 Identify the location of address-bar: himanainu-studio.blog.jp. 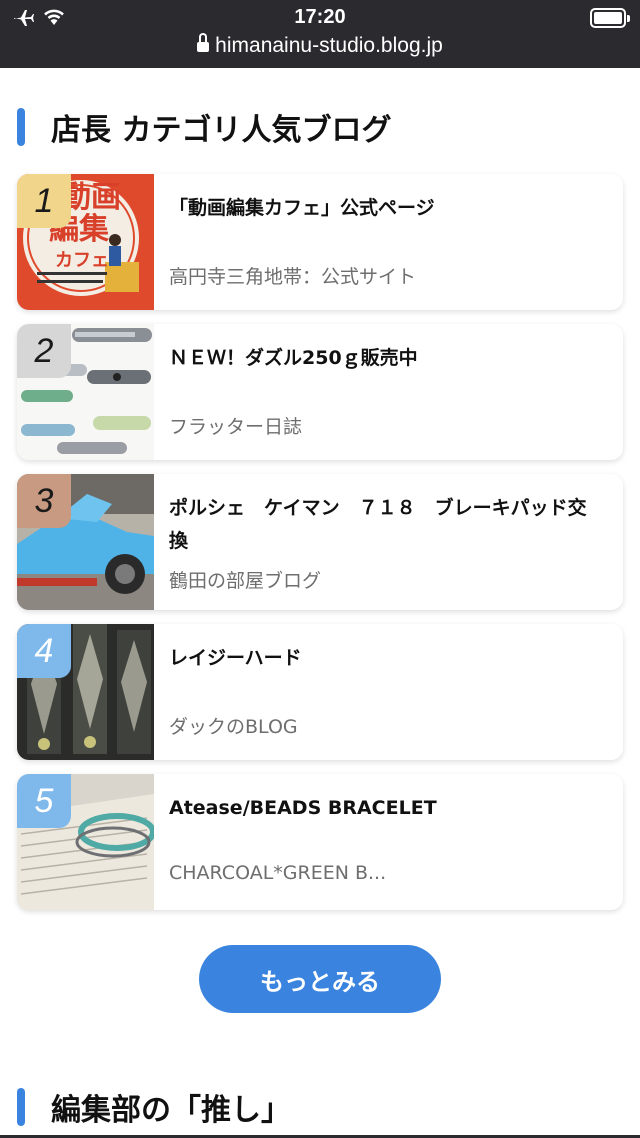
(320, 45).